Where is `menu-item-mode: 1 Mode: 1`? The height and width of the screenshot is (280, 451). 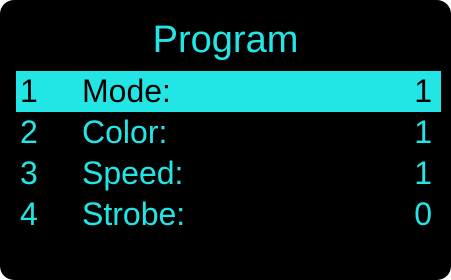
menu-item-mode: 1 Mode: 1 is located at coordinates (228, 91).